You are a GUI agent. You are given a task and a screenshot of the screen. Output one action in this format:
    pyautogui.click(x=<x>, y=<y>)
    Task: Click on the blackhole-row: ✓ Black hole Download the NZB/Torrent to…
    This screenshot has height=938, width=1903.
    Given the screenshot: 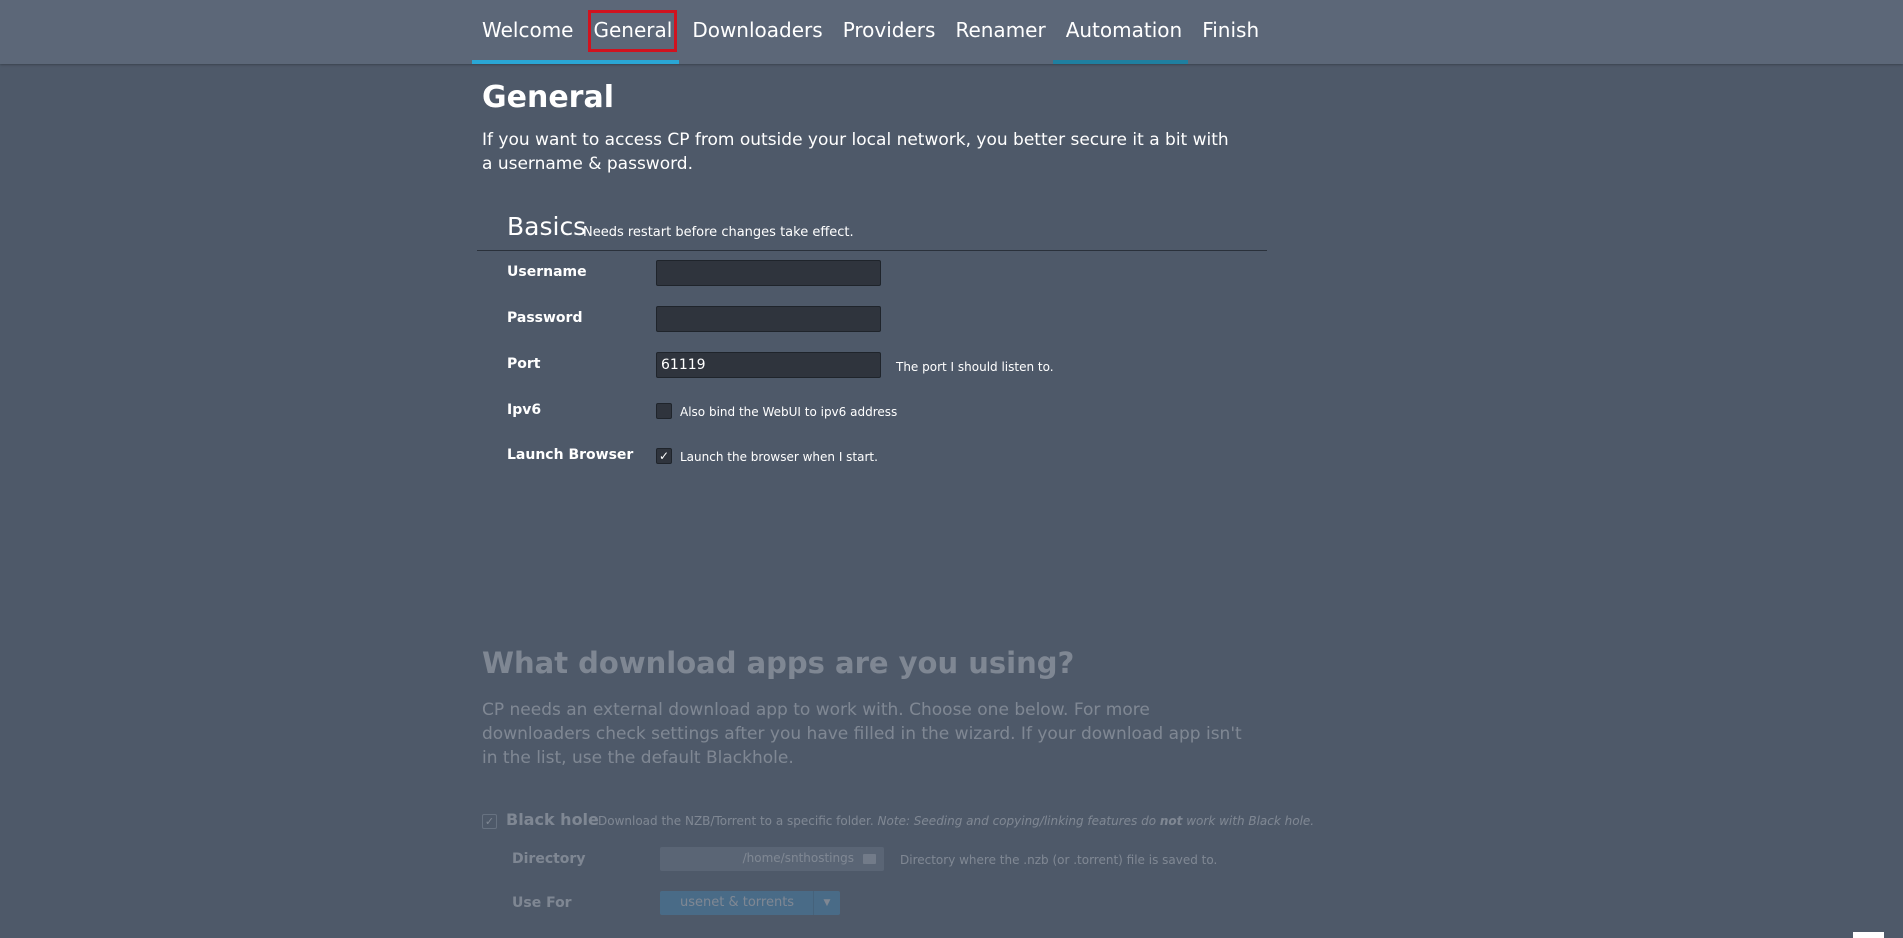 What is the action you would take?
    pyautogui.click(x=898, y=822)
    